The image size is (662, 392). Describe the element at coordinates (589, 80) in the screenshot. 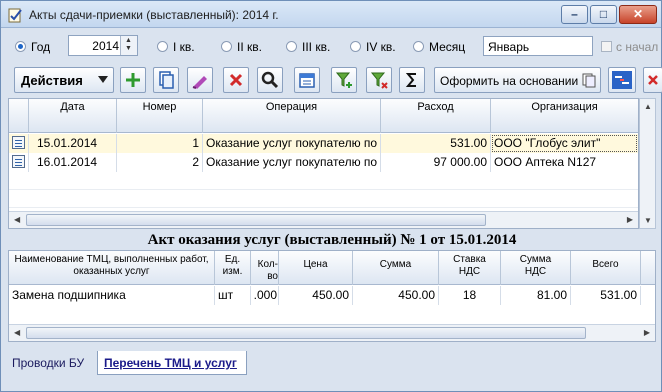

I see `documents-icon` at that location.